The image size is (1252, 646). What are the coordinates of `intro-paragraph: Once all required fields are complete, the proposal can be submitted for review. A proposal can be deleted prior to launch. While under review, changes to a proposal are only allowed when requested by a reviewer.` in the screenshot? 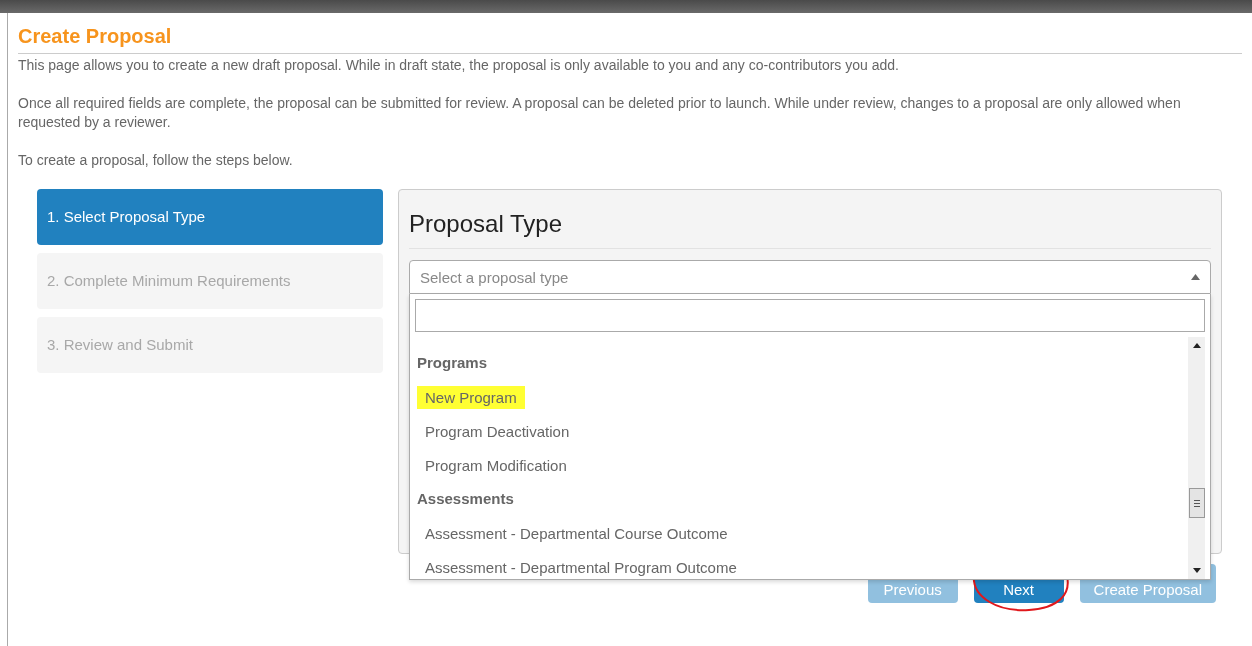 It's located at (600, 113).